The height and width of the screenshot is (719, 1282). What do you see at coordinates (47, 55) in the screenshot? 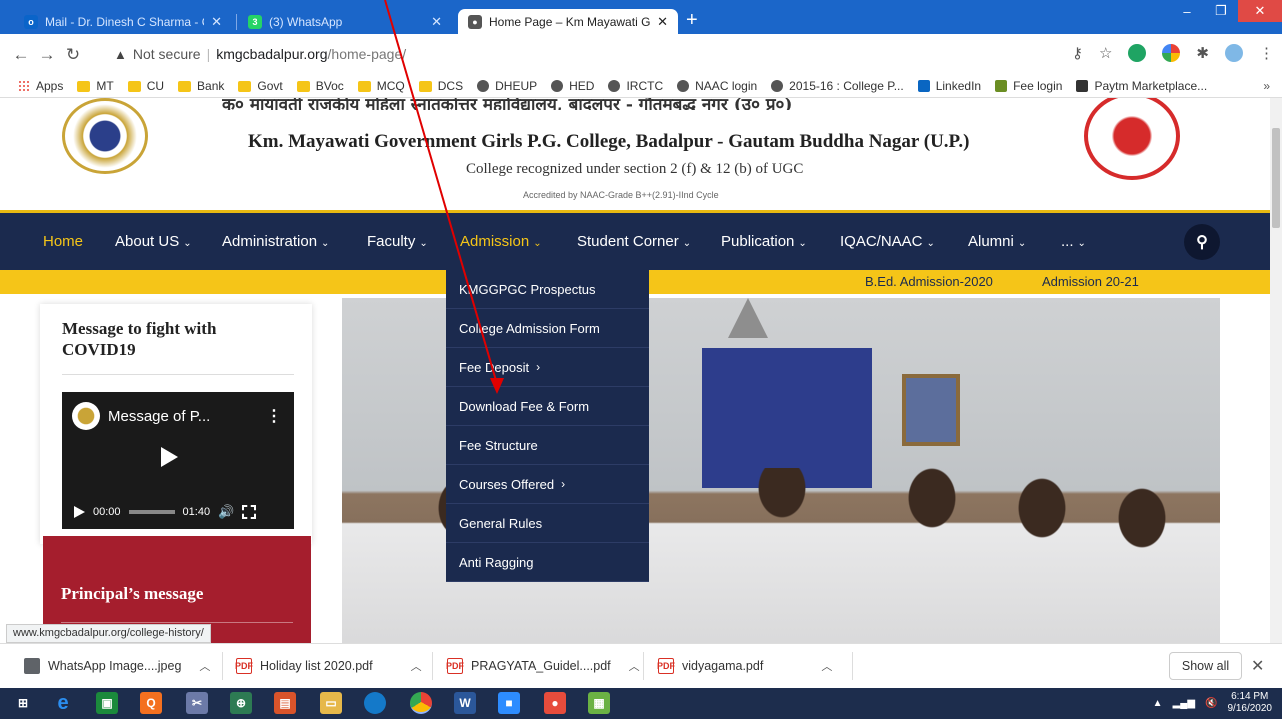
I see `forward-icon: →` at bounding box center [47, 55].